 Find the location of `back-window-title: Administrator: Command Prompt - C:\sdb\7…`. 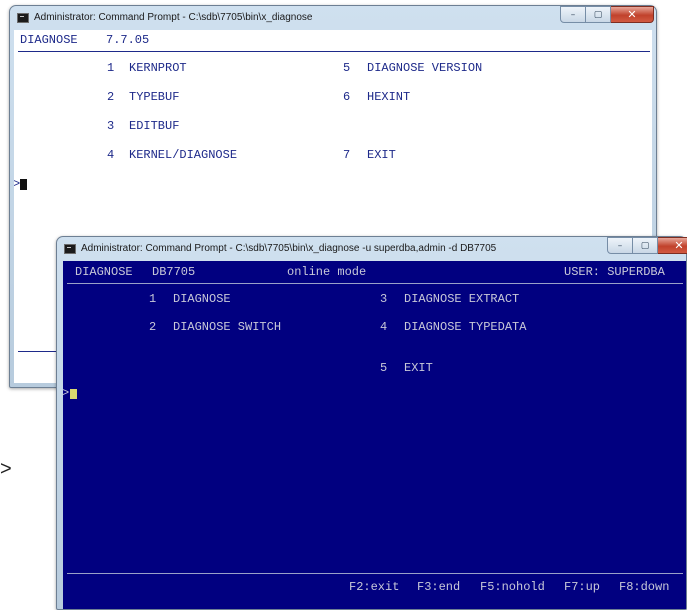

back-window-title: Administrator: Command Prompt - C:\sdb\7… is located at coordinates (173, 17).